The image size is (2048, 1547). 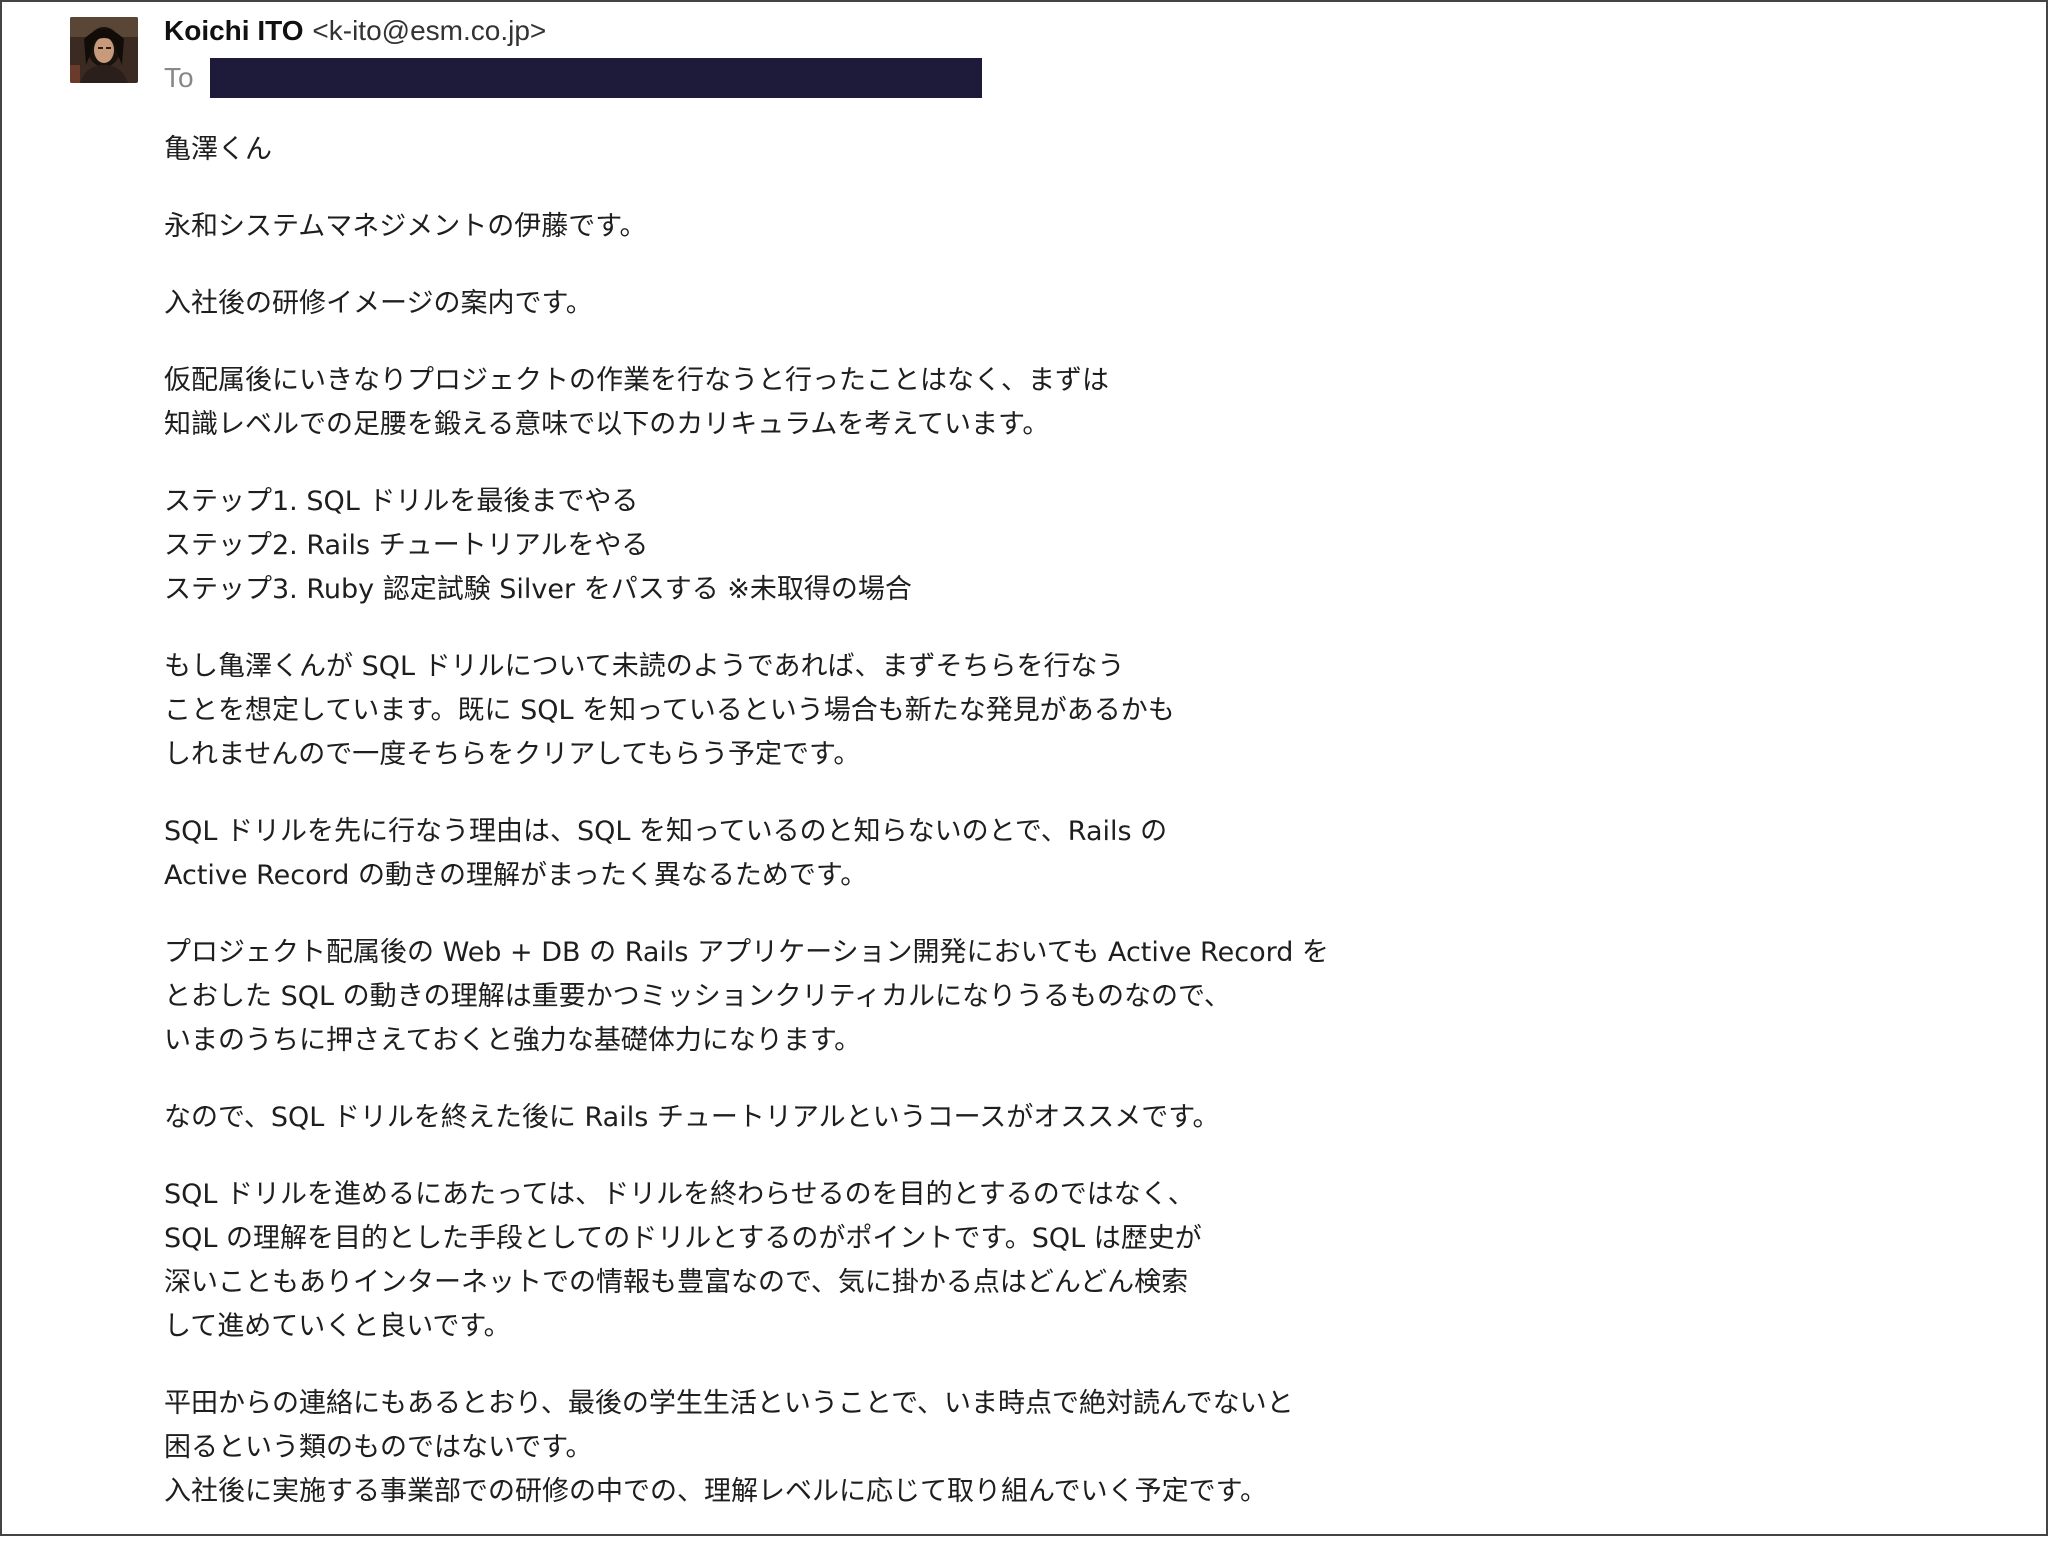 I want to click on person-photo-icon, so click(x=104, y=50).